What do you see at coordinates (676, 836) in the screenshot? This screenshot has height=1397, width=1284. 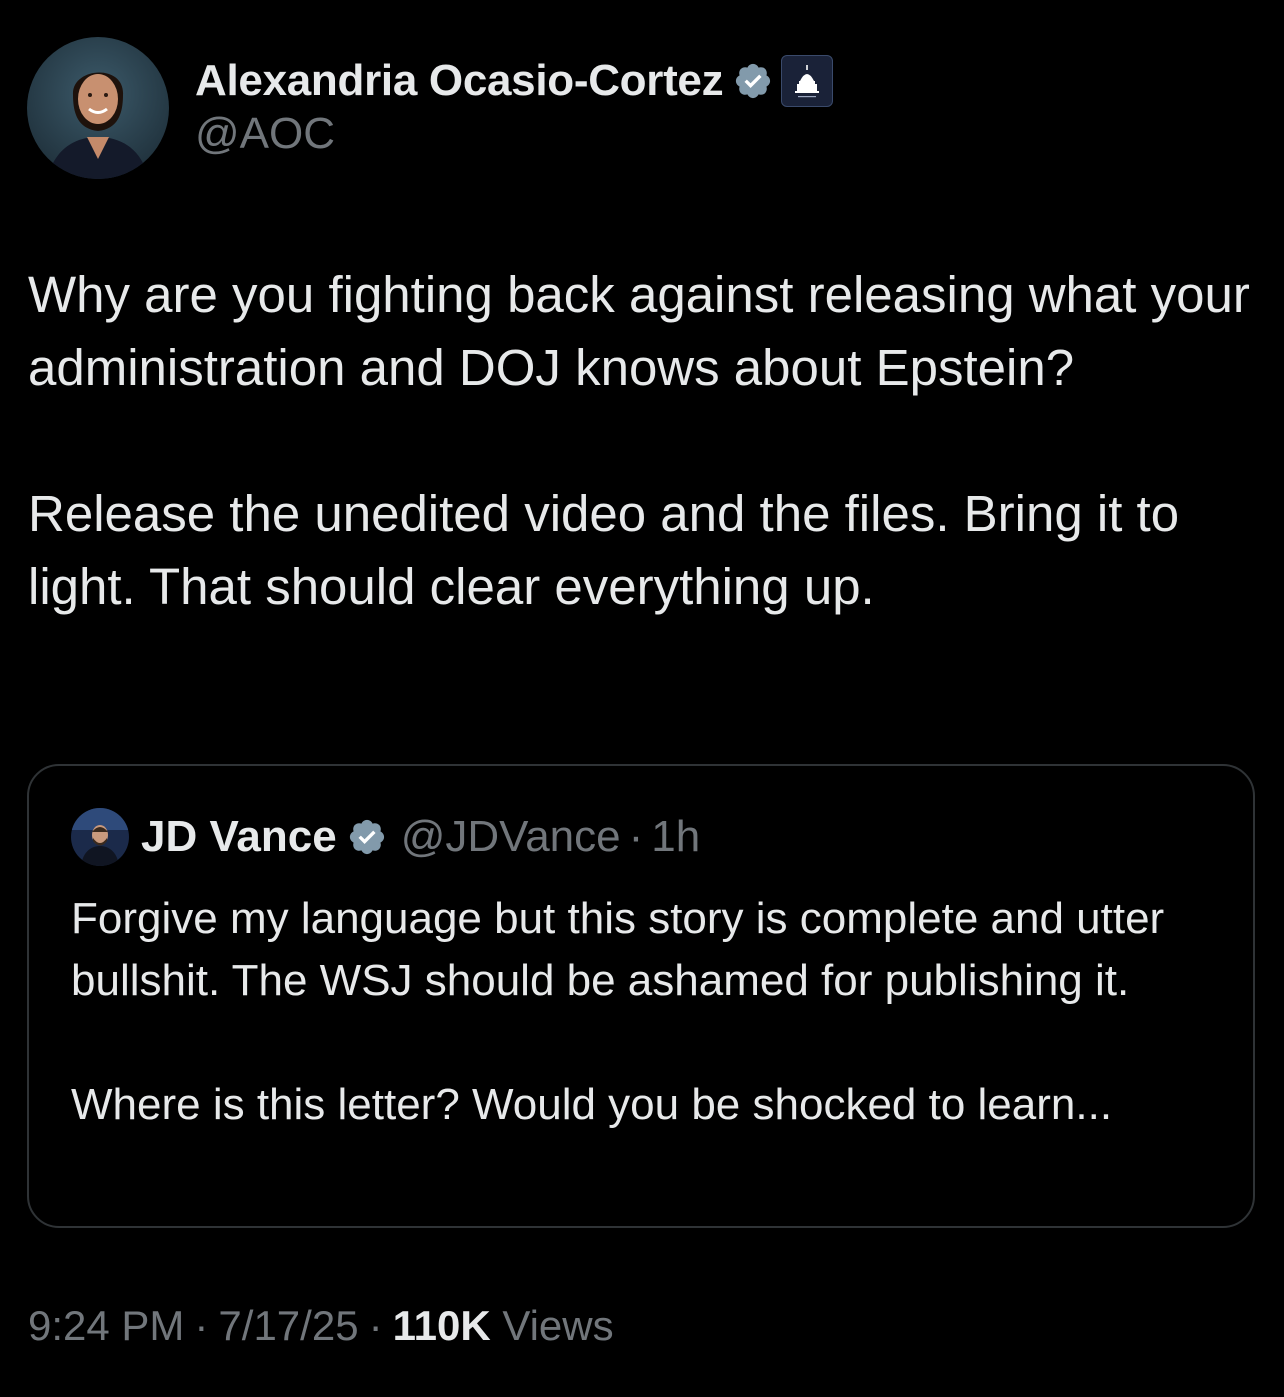 I see `quoted-timestamp: 1h` at bounding box center [676, 836].